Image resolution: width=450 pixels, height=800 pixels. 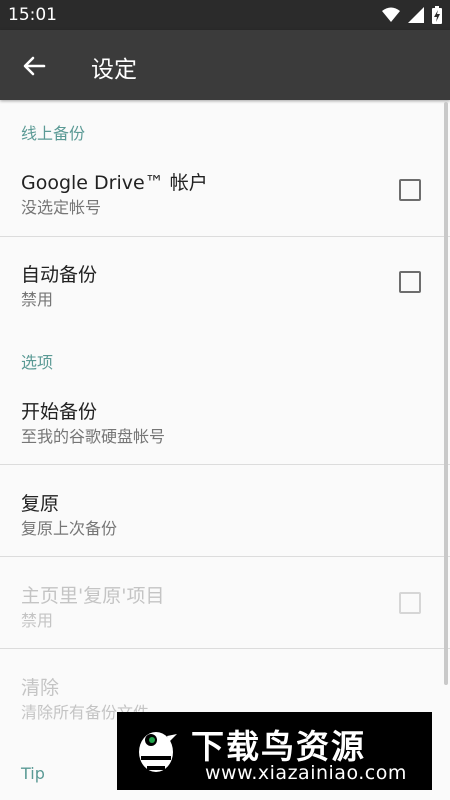 I want to click on toolbar: 设定, so click(x=225, y=65).